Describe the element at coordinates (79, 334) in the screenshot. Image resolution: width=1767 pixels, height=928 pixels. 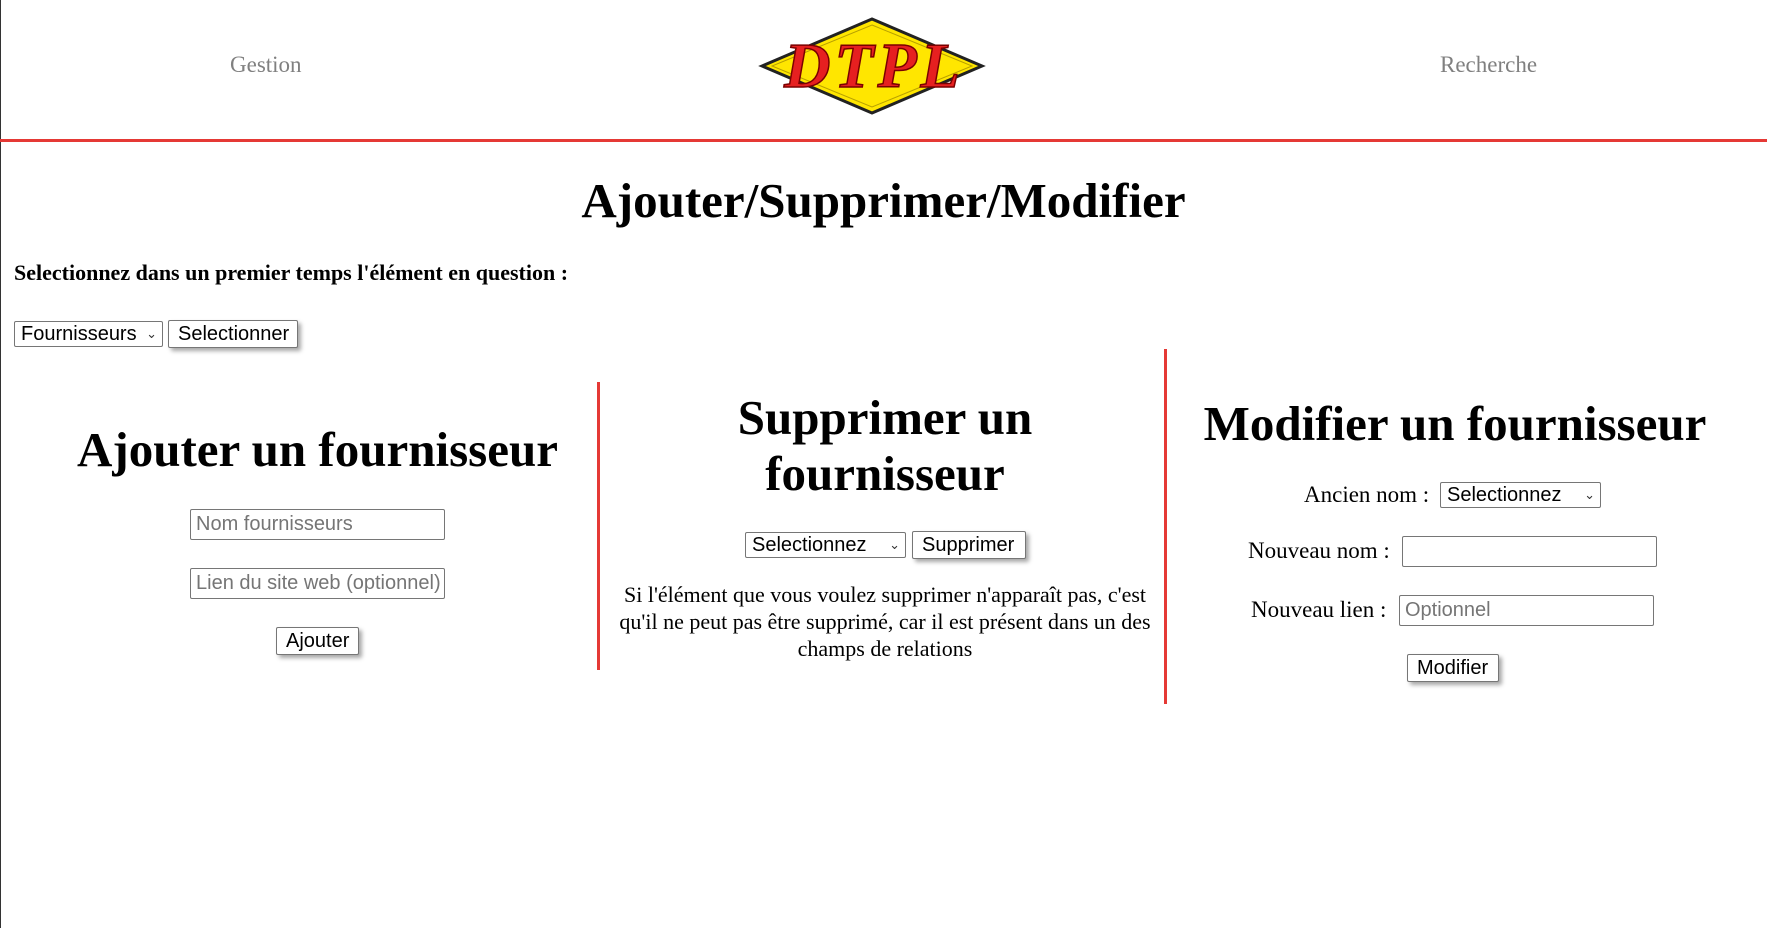
I see `element-type-select-value: Fournisseurs` at that location.